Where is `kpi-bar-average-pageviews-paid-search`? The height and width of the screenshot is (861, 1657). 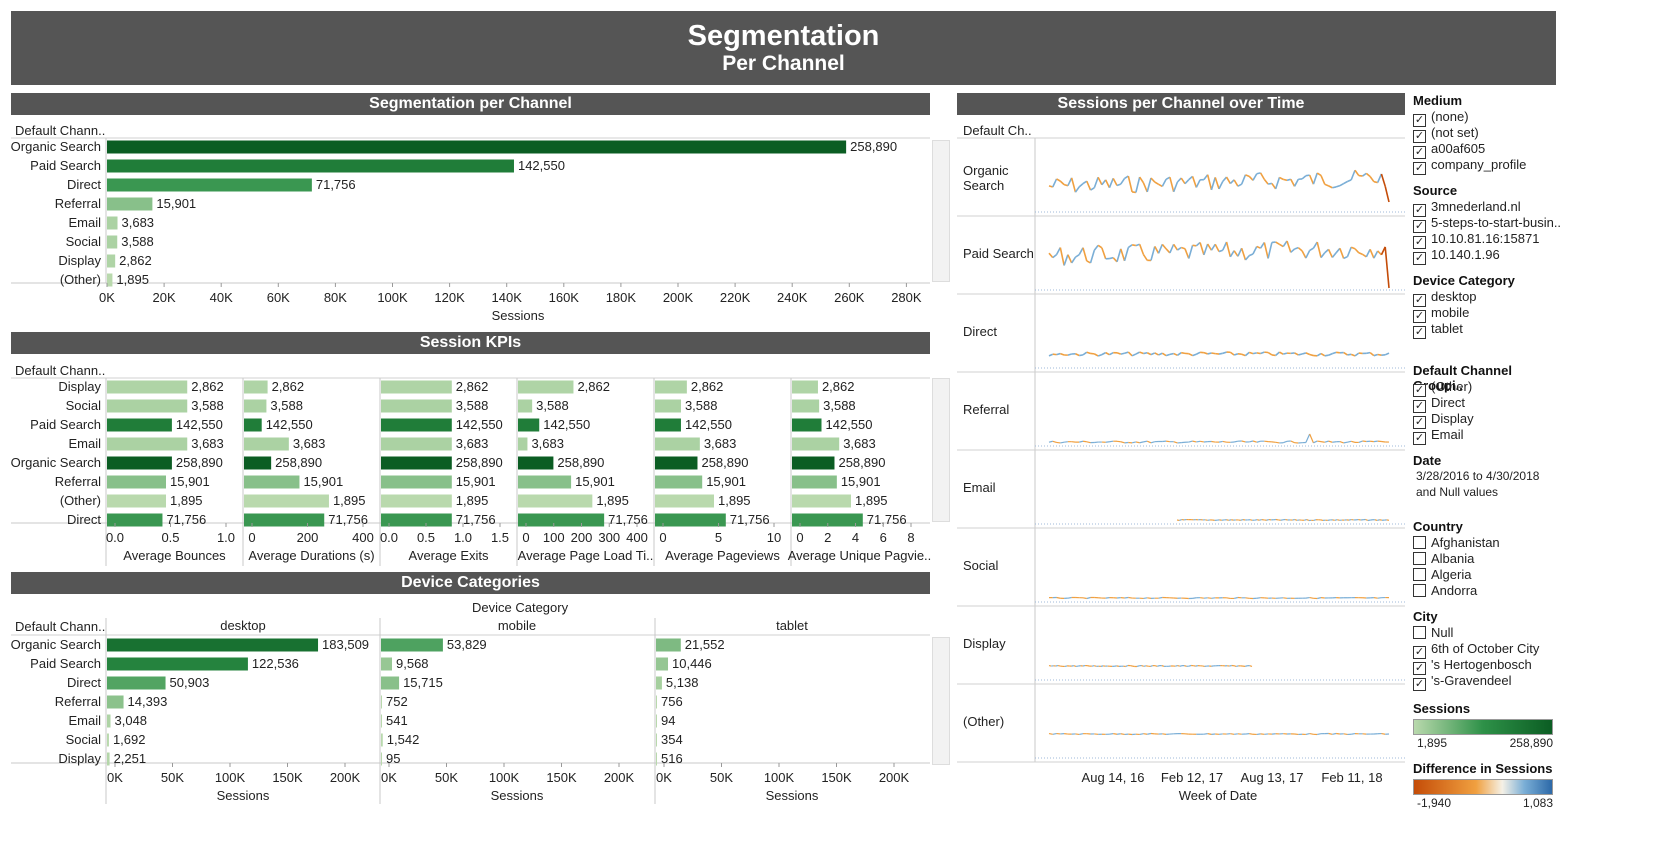
kpi-bar-average-pageviews-paid-search is located at coordinates (668, 425).